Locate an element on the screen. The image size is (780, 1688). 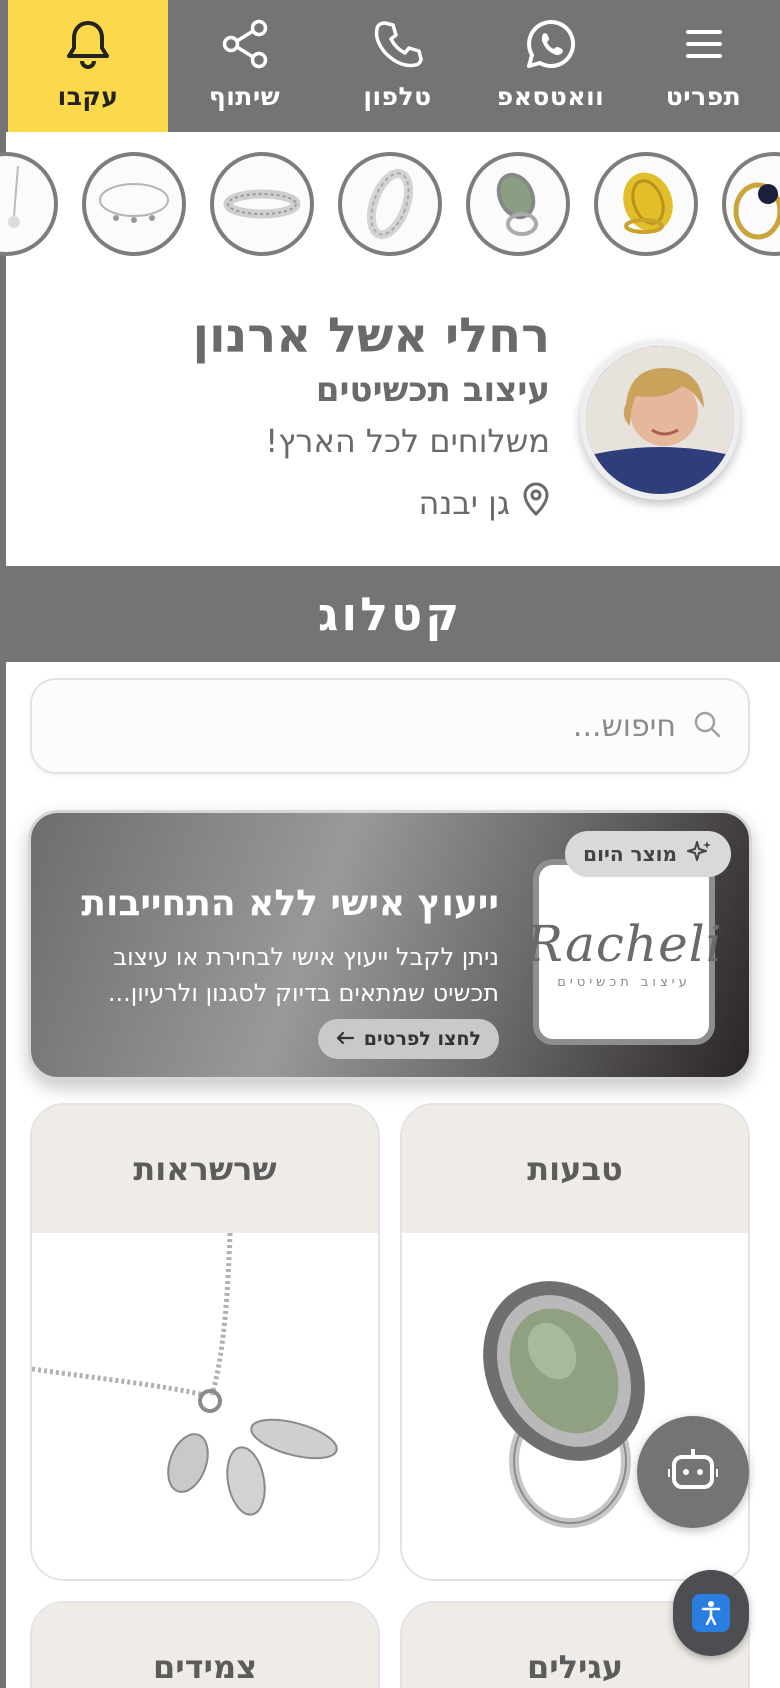
racheli-logo-subtitle: עיצוב תכשיטים is located at coordinates (624, 982).